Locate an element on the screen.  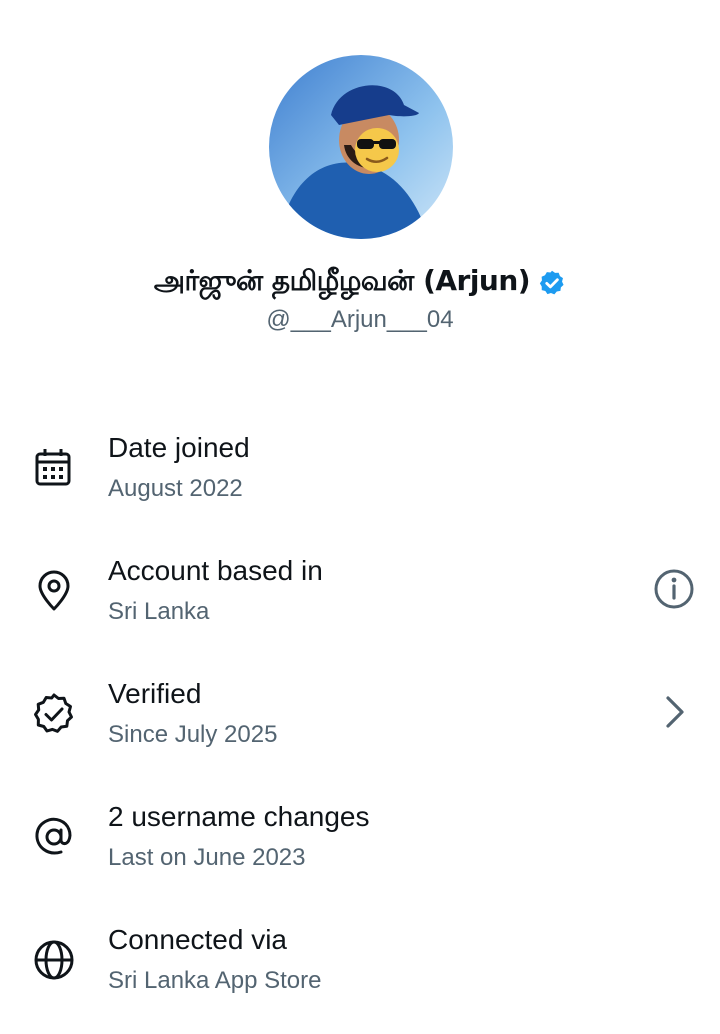
detail-row-connected-via: Connected via Sri Lanka App Store is located at coordinates (360, 967).